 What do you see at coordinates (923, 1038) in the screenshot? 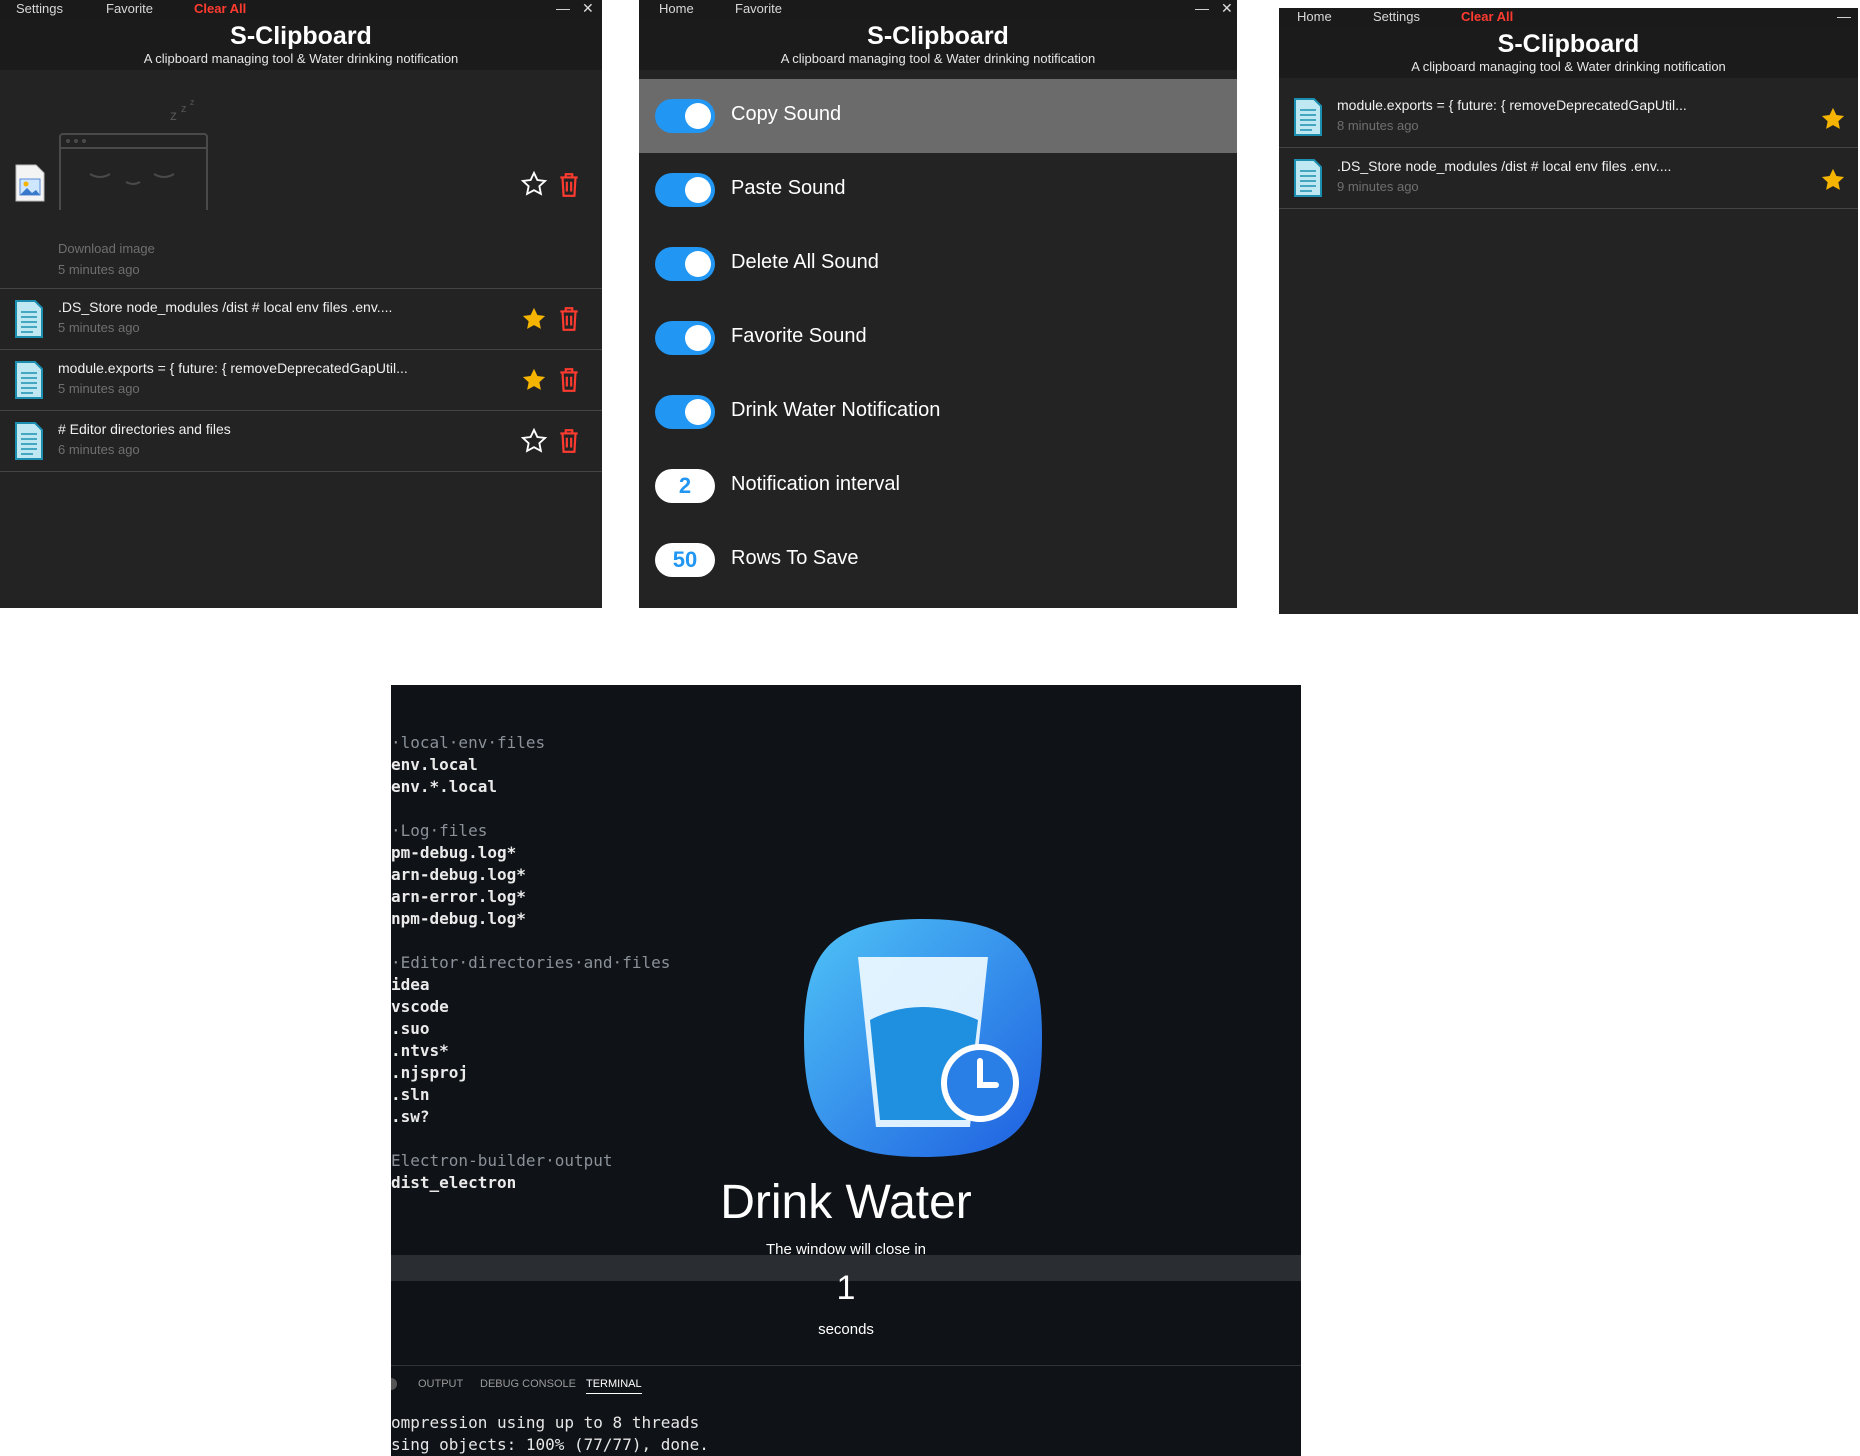
I see `water-glass-icon` at bounding box center [923, 1038].